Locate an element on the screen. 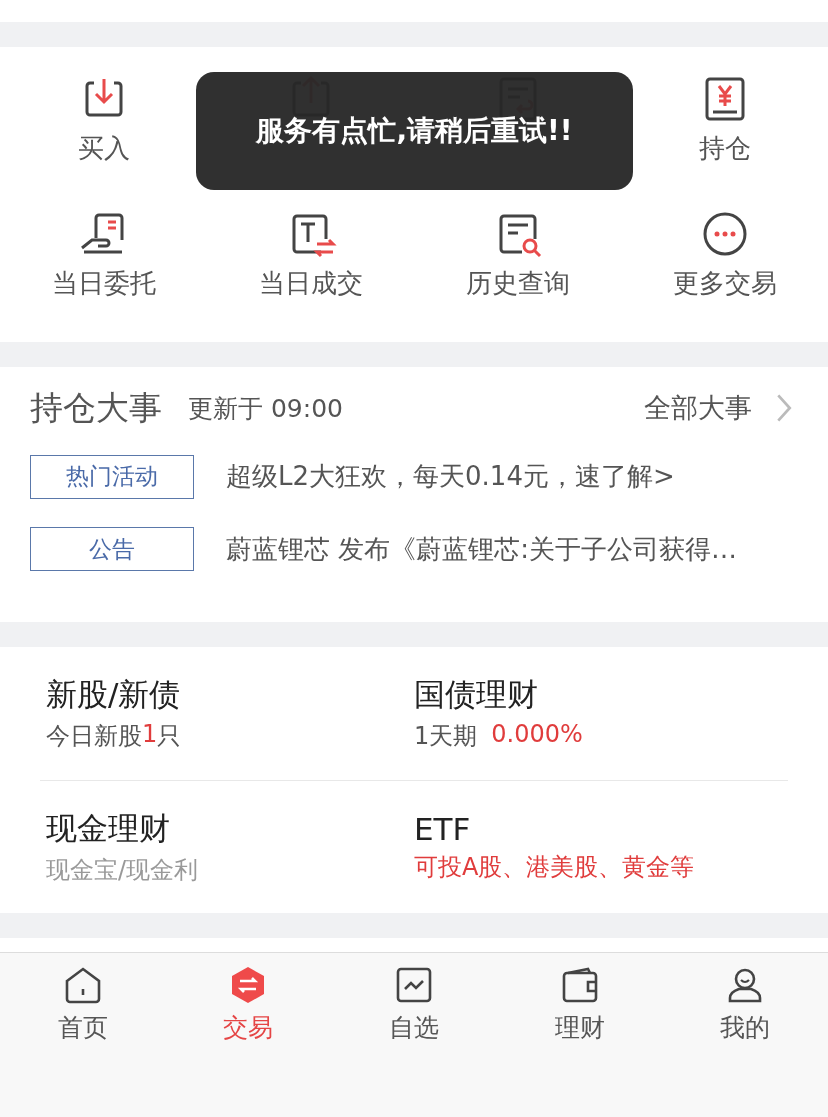 Image resolution: width=828 pixels, height=1117 pixels. event-tag: 热门活动 is located at coordinates (112, 476).